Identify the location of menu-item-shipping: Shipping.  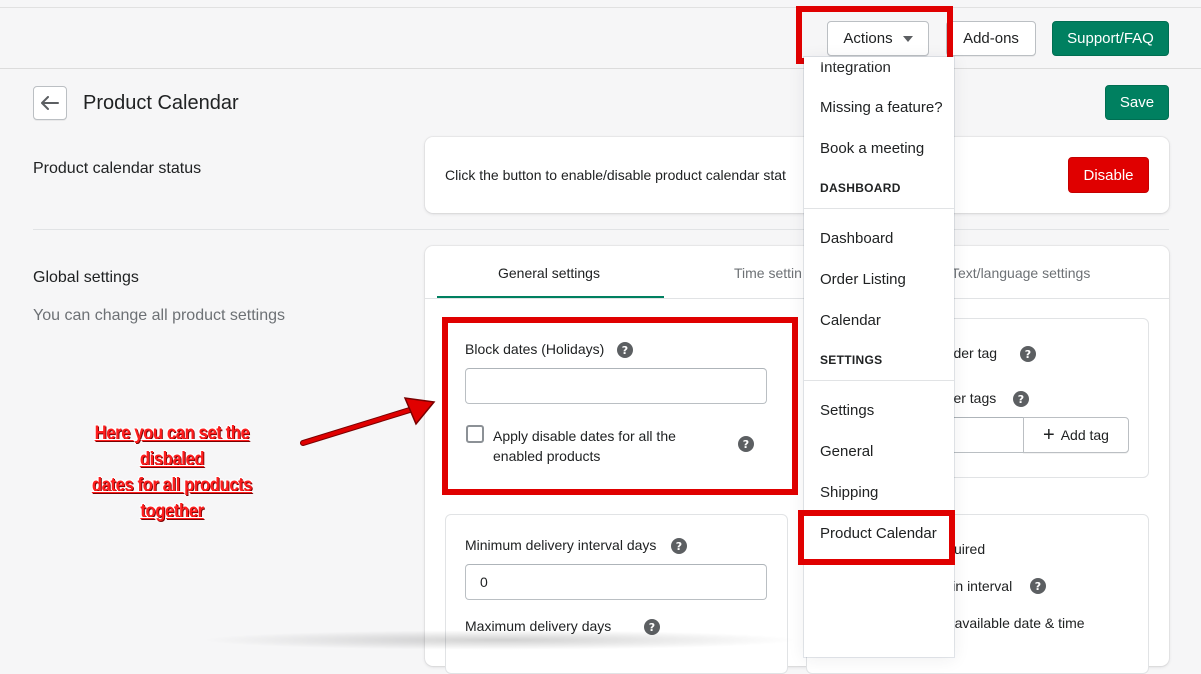
(849, 492).